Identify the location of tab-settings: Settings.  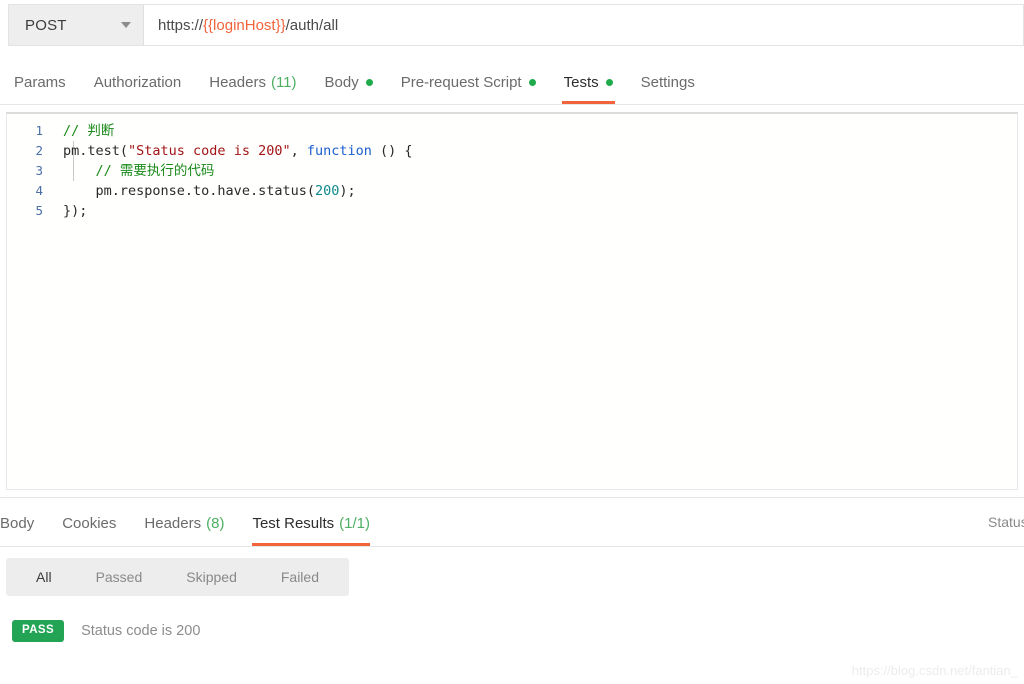
(668, 82).